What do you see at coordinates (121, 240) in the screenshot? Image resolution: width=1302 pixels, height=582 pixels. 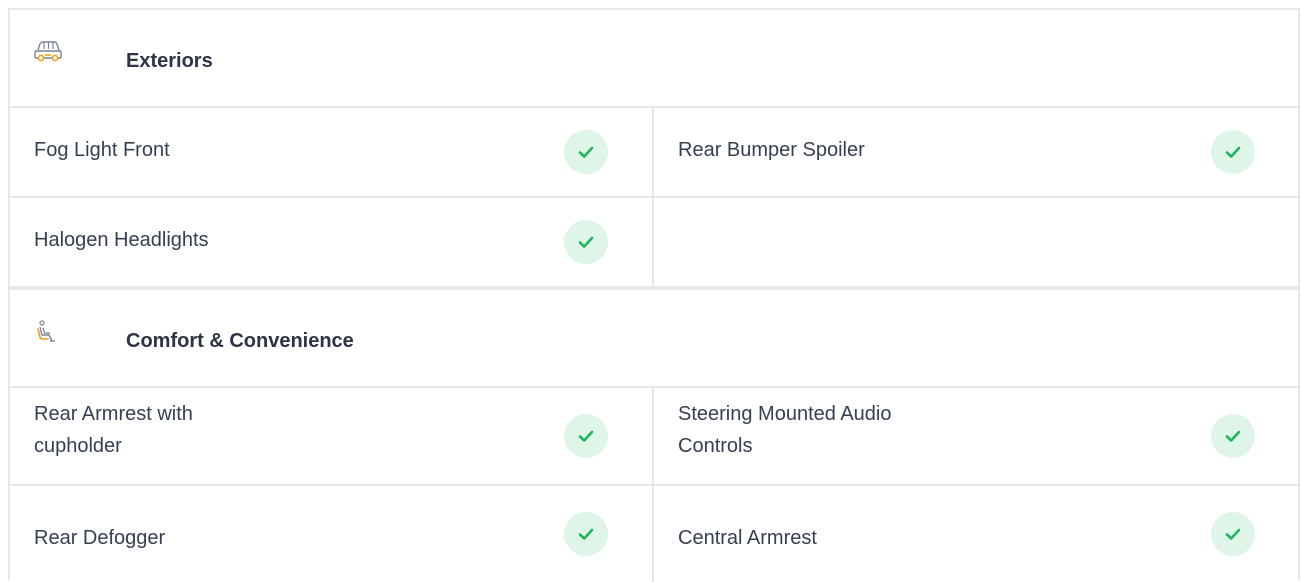 I see `feature-label: Halogen Headlights` at bounding box center [121, 240].